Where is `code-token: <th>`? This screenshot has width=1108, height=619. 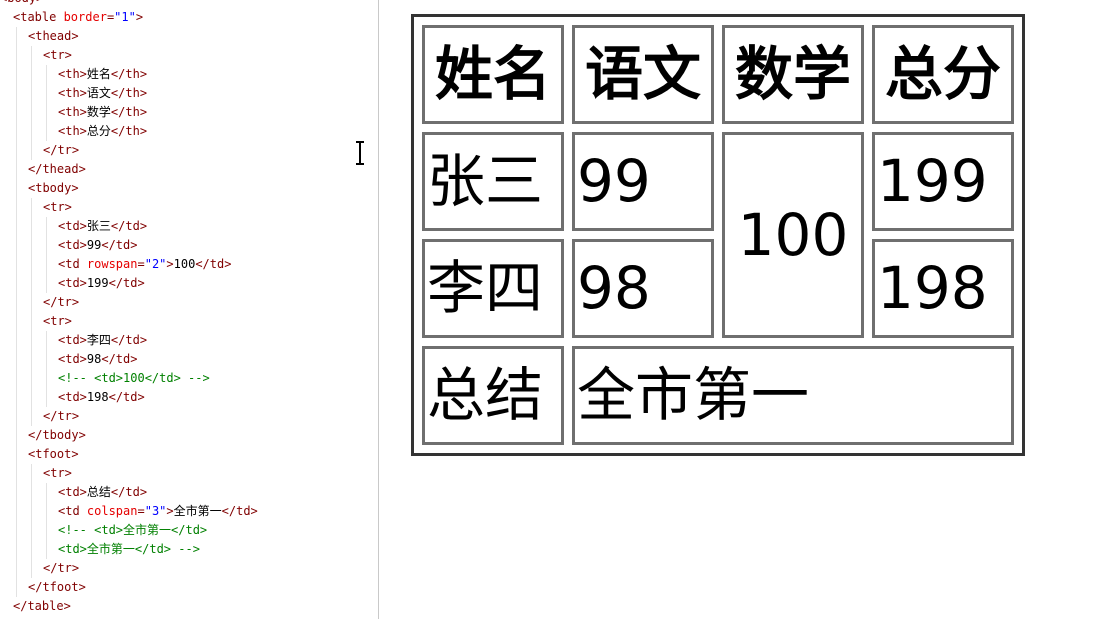 code-token: <th> is located at coordinates (72, 74).